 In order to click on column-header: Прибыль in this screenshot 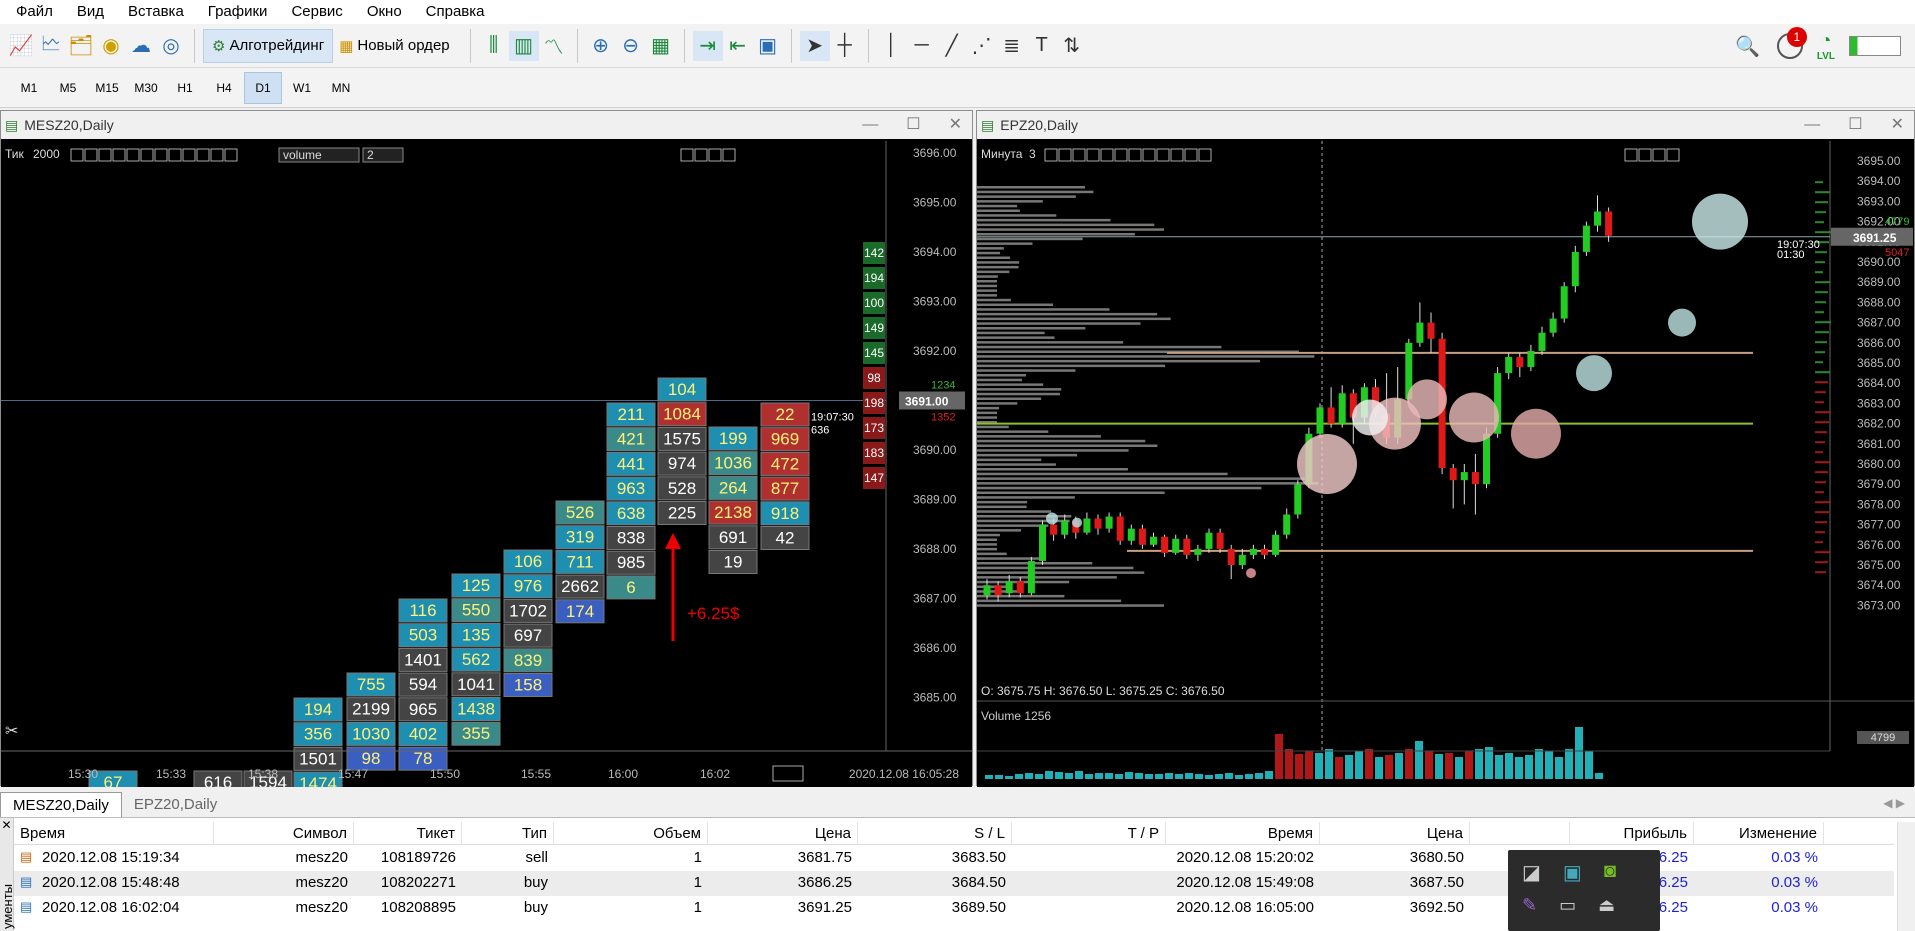, I will do `click(1632, 833)`.